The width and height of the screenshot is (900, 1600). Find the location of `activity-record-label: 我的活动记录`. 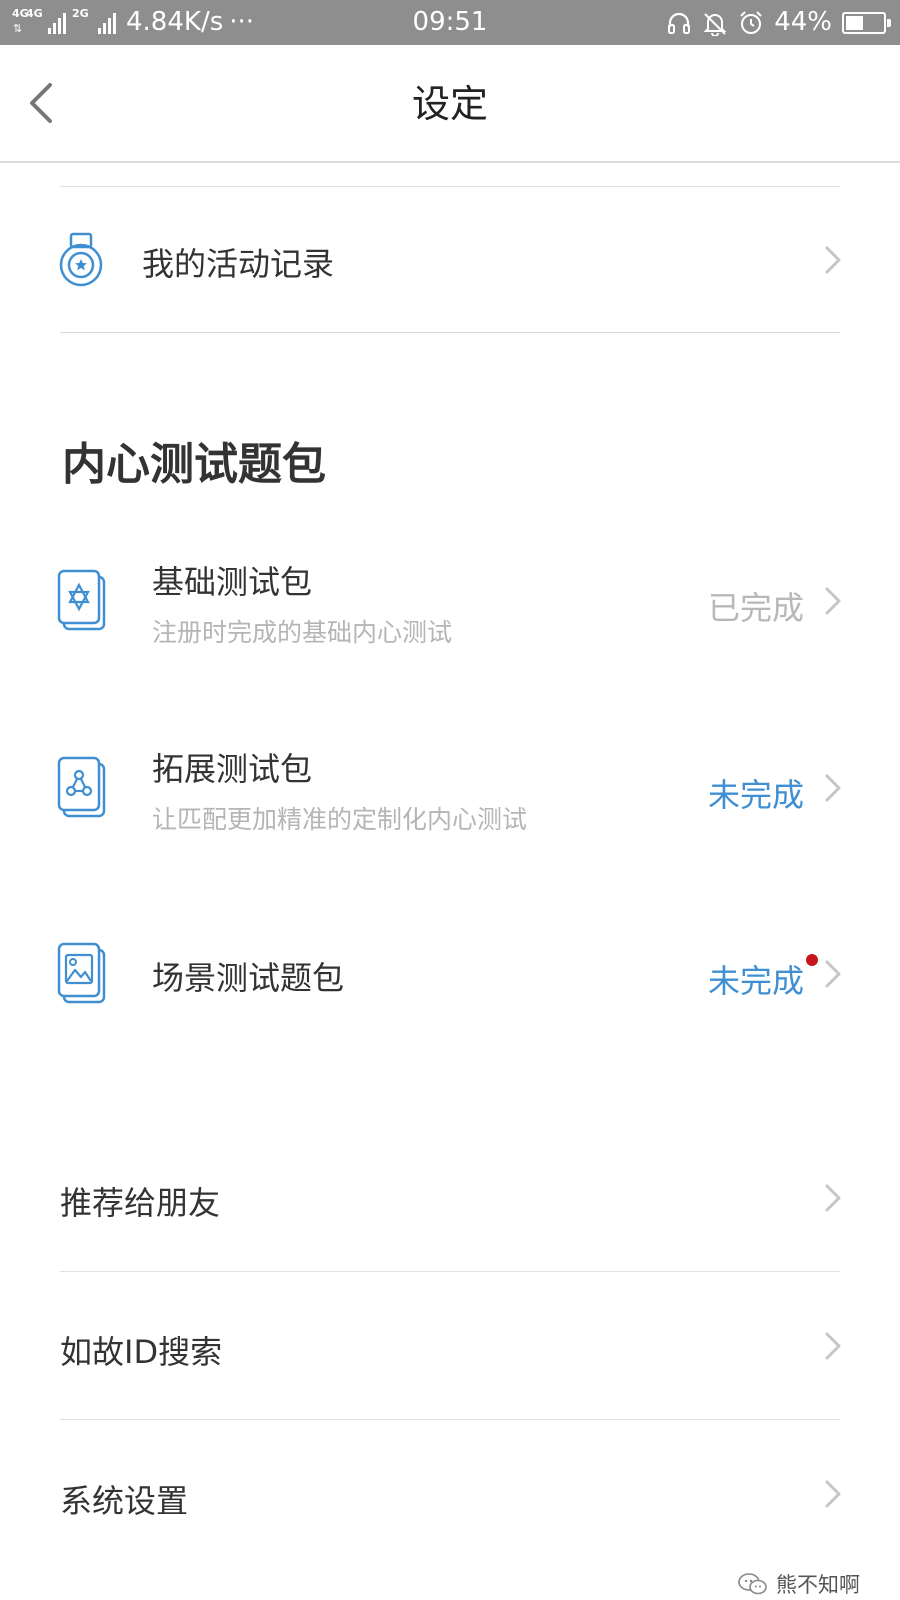

activity-record-label: 我的活动记录 is located at coordinates (238, 264).